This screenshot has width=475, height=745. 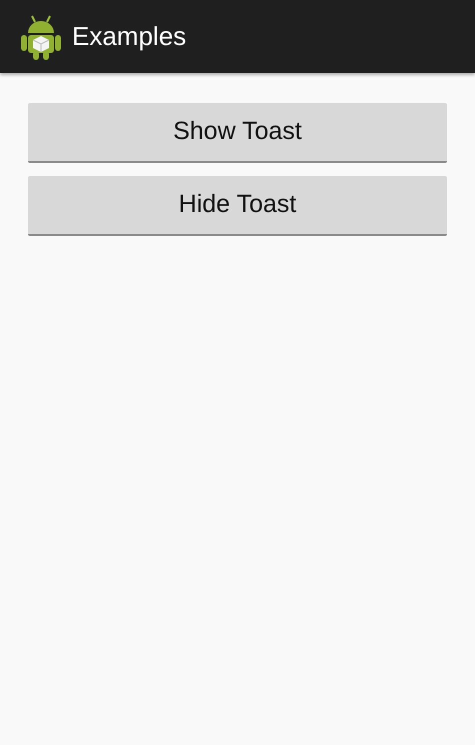 What do you see at coordinates (129, 36) in the screenshot?
I see `app-title: Examples` at bounding box center [129, 36].